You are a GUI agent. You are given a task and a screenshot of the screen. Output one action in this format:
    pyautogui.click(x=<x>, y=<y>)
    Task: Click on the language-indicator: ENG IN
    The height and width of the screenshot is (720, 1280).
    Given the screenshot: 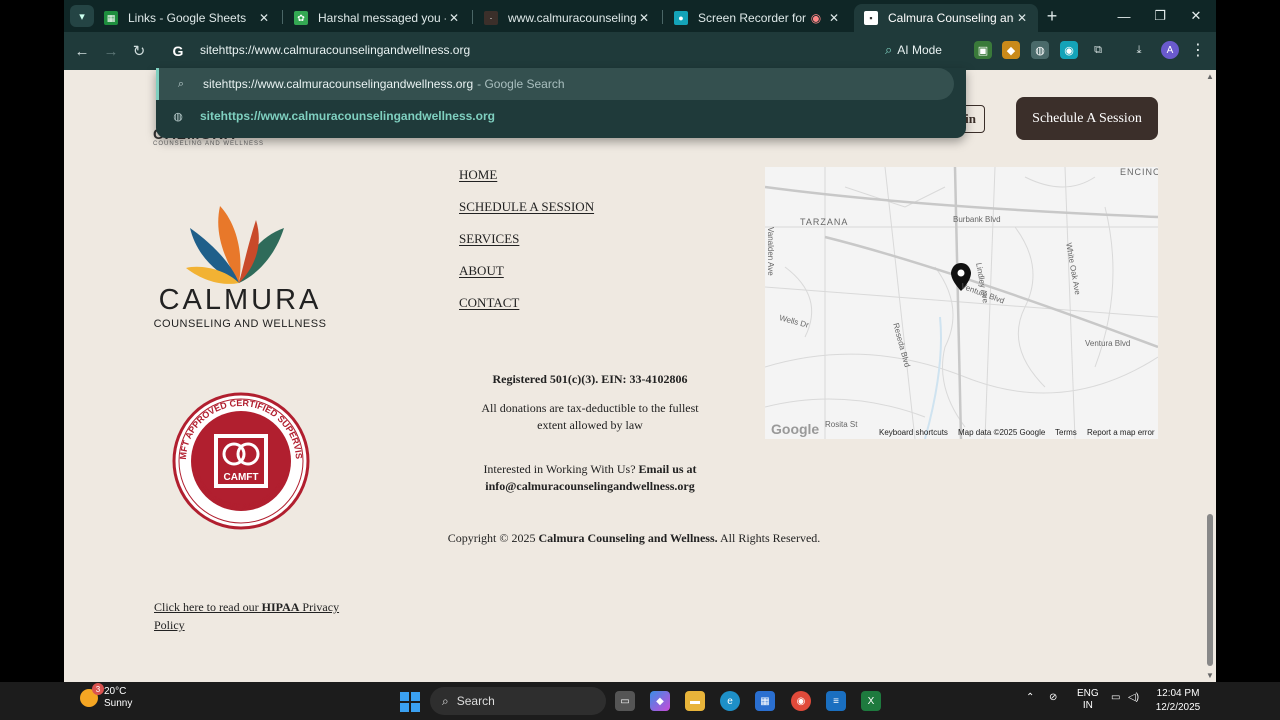 What is the action you would take?
    pyautogui.click(x=1088, y=700)
    